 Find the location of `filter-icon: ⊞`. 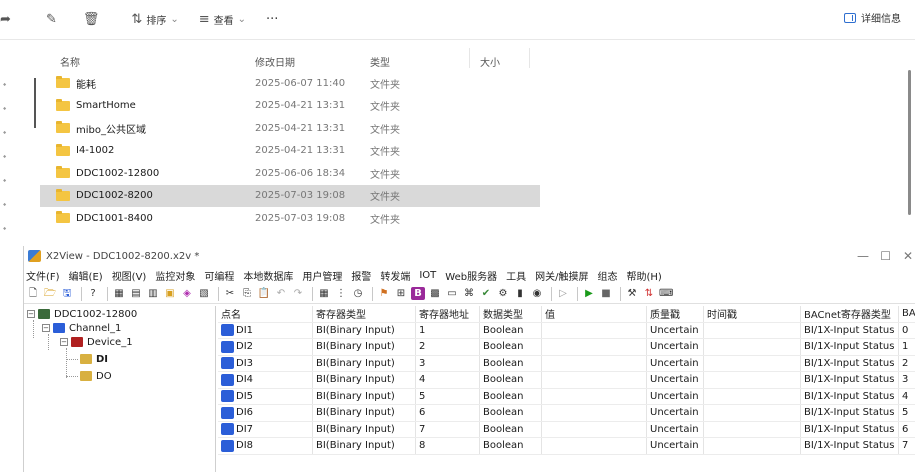

filter-icon: ⊞ is located at coordinates (401, 293).